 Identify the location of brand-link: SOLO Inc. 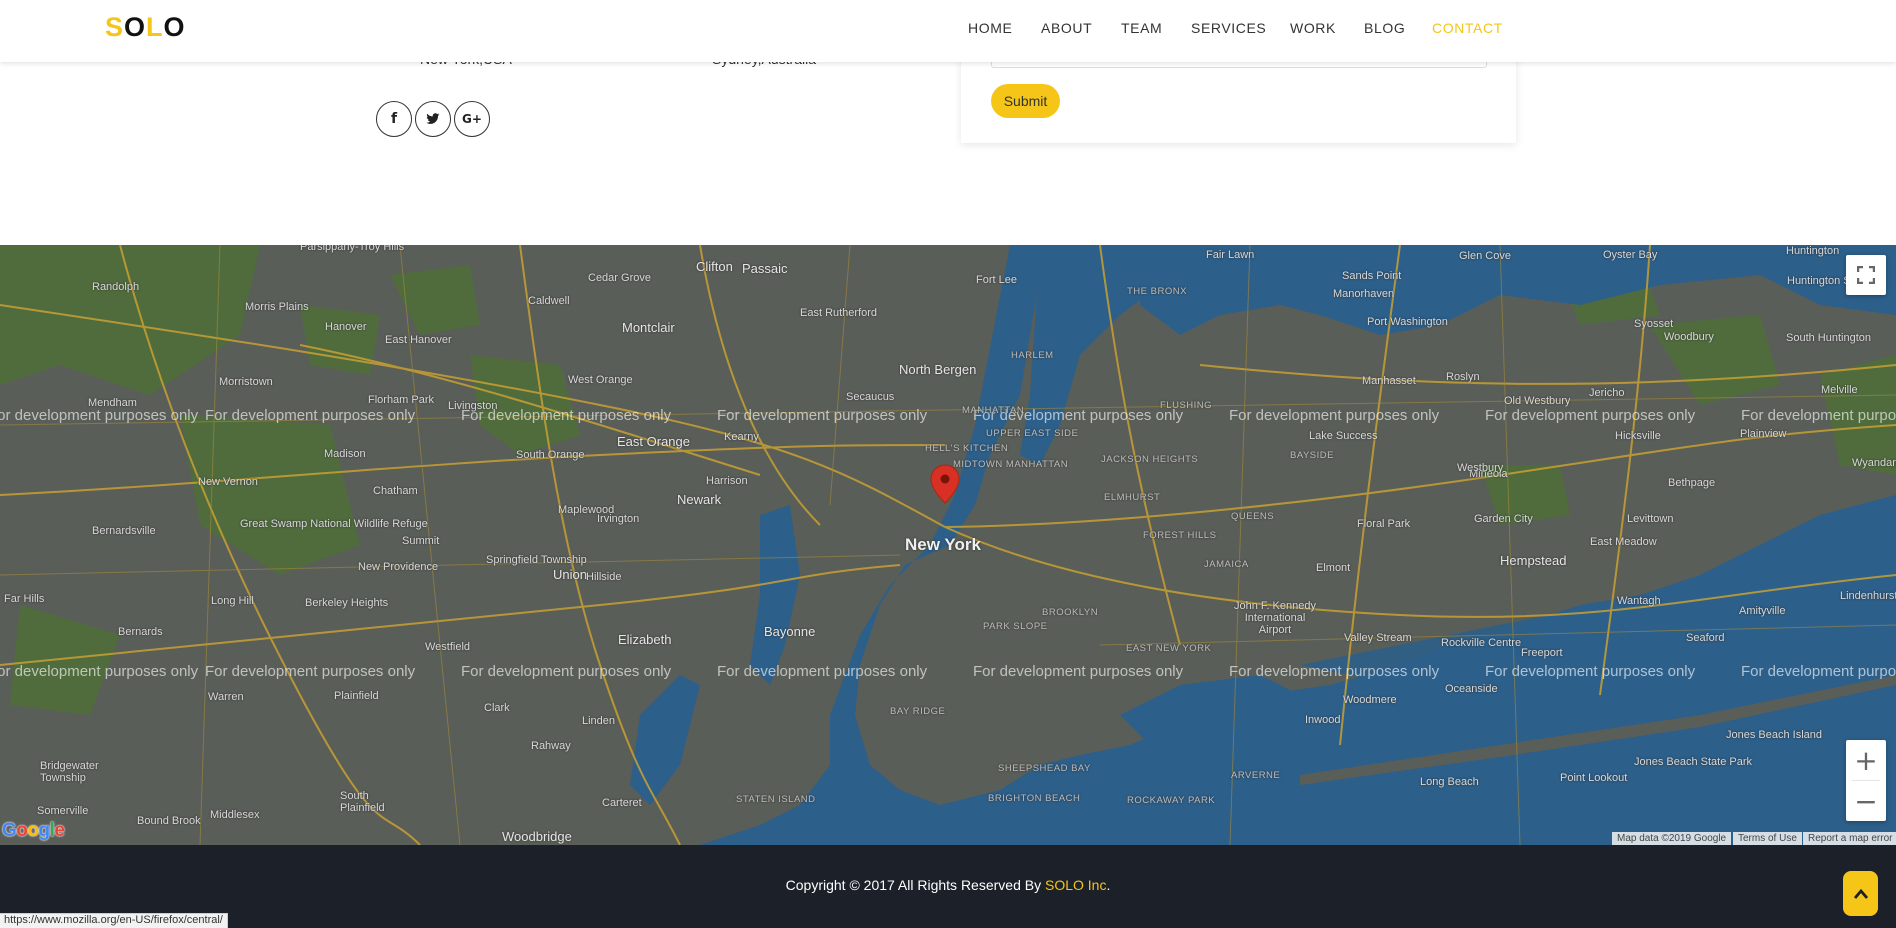
(1075, 885).